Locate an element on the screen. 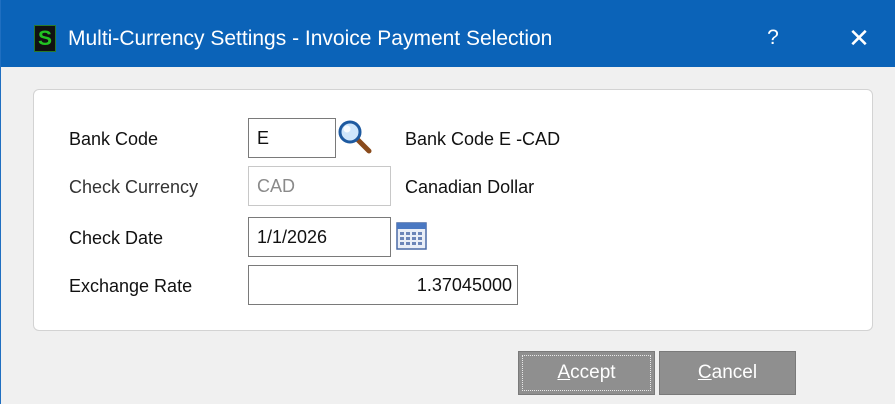 The height and width of the screenshot is (404, 895). close-button: ✕ is located at coordinates (859, 38).